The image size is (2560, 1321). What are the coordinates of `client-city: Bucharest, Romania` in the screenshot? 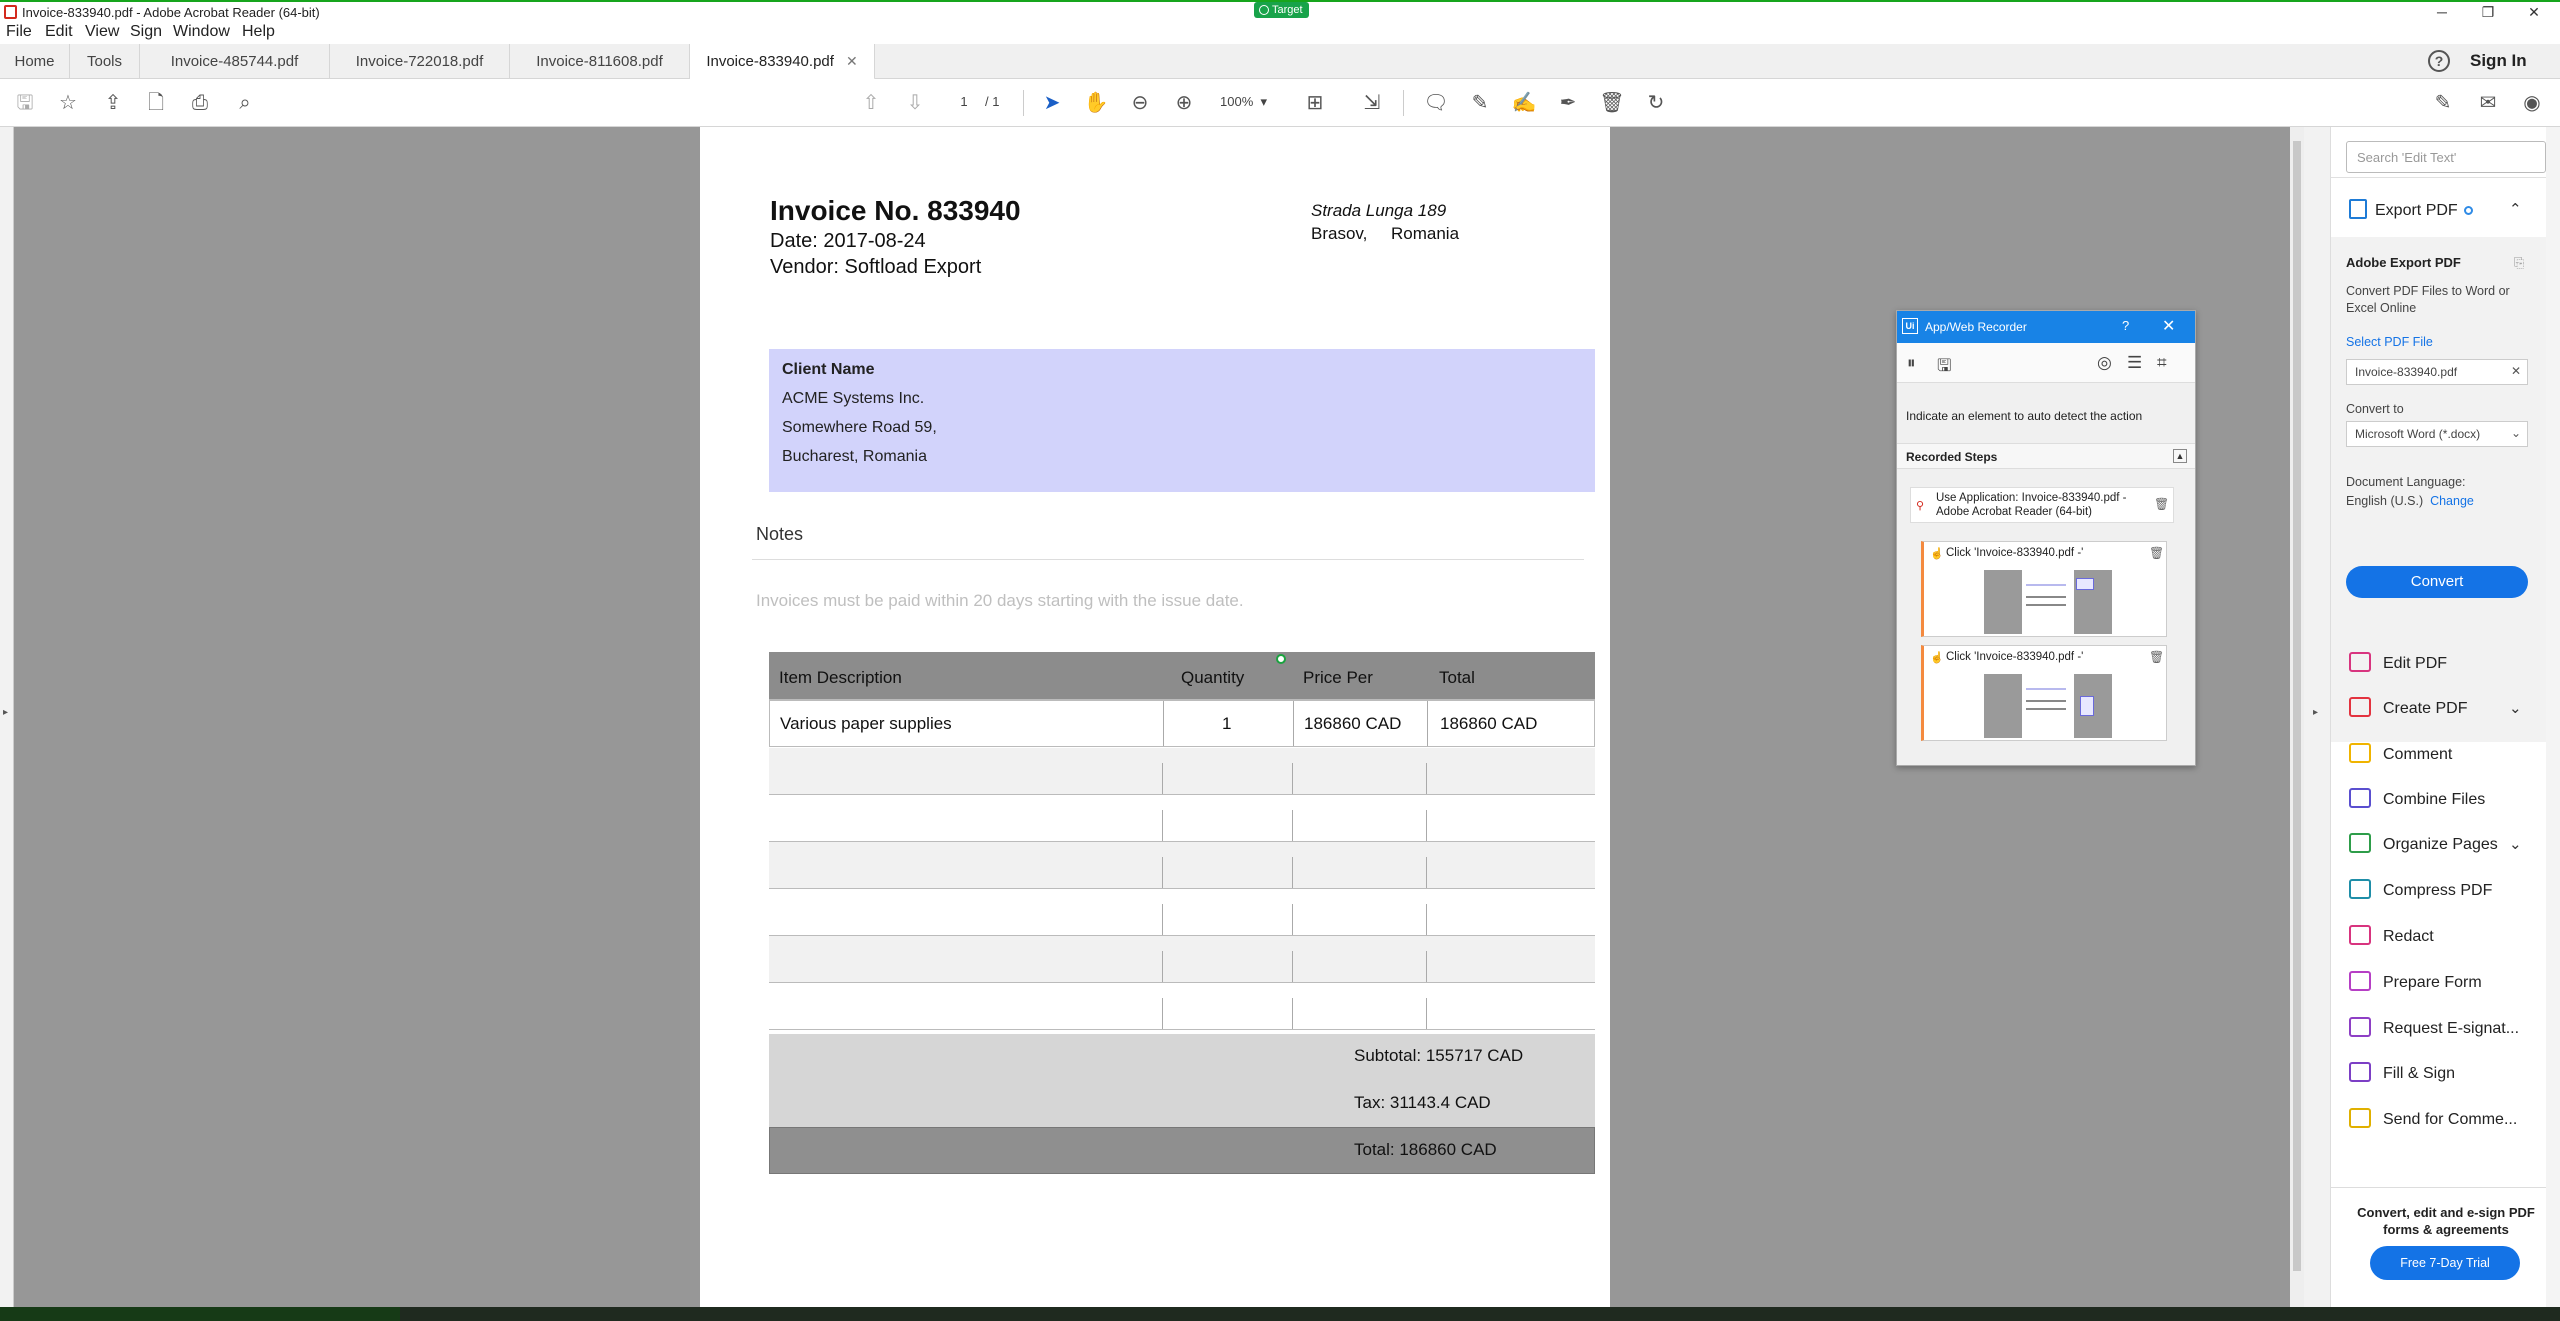 It's located at (854, 456).